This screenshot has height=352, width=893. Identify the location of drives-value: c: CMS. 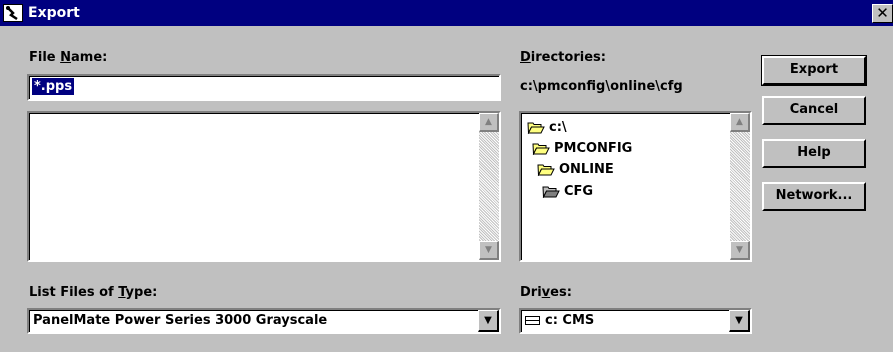
(570, 320).